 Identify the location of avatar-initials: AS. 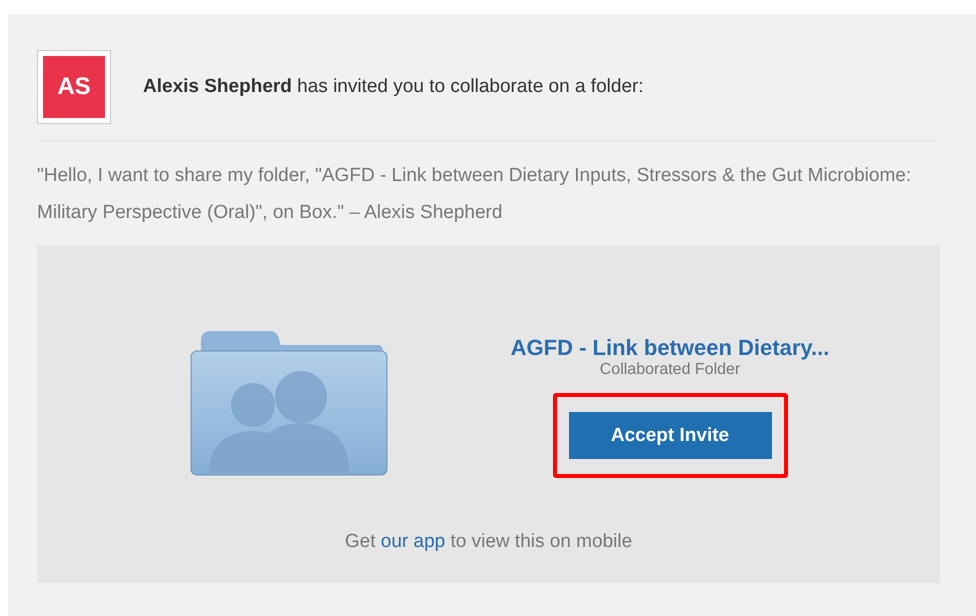
(74, 87).